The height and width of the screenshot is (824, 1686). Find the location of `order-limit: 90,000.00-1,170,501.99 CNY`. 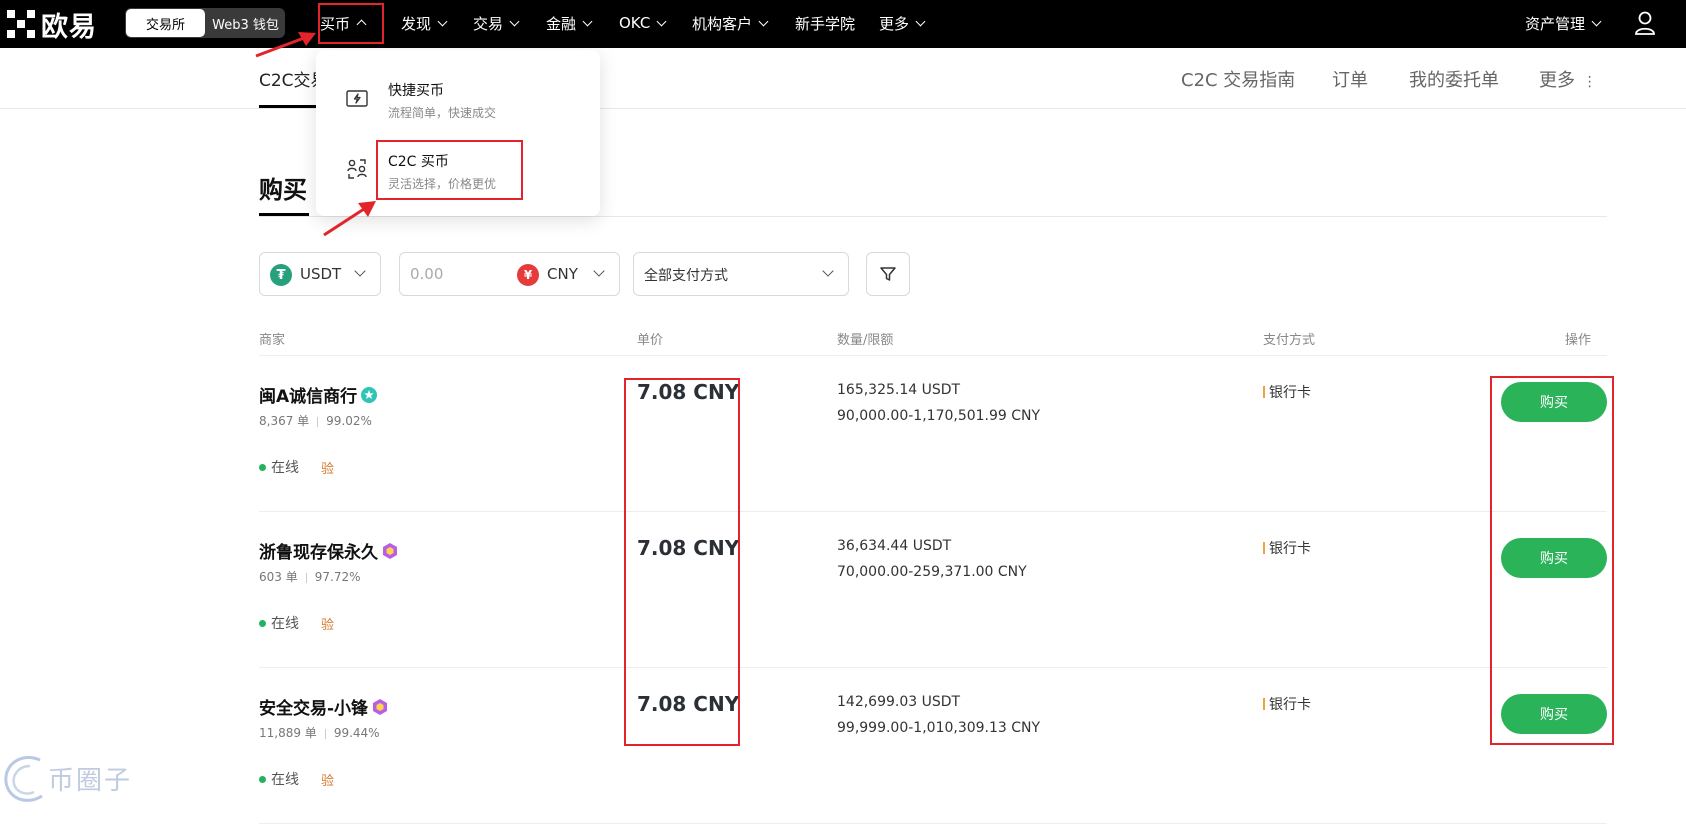

order-limit: 90,000.00-1,170,501.99 CNY is located at coordinates (939, 416).